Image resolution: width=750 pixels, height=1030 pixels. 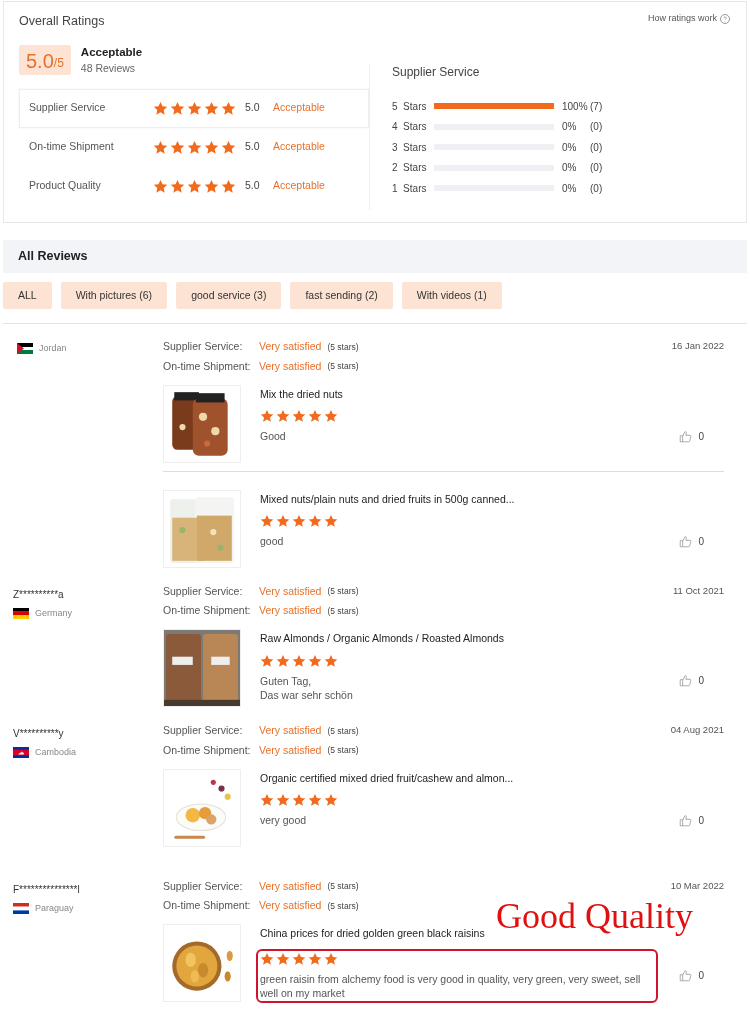 What do you see at coordinates (575, 106) in the screenshot?
I see `percent-text: 100%` at bounding box center [575, 106].